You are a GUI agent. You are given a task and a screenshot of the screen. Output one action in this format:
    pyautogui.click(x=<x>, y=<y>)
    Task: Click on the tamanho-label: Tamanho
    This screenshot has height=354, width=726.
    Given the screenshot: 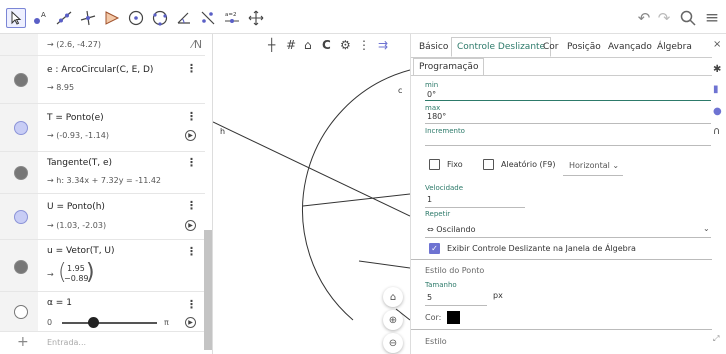 What is the action you would take?
    pyautogui.click(x=441, y=285)
    